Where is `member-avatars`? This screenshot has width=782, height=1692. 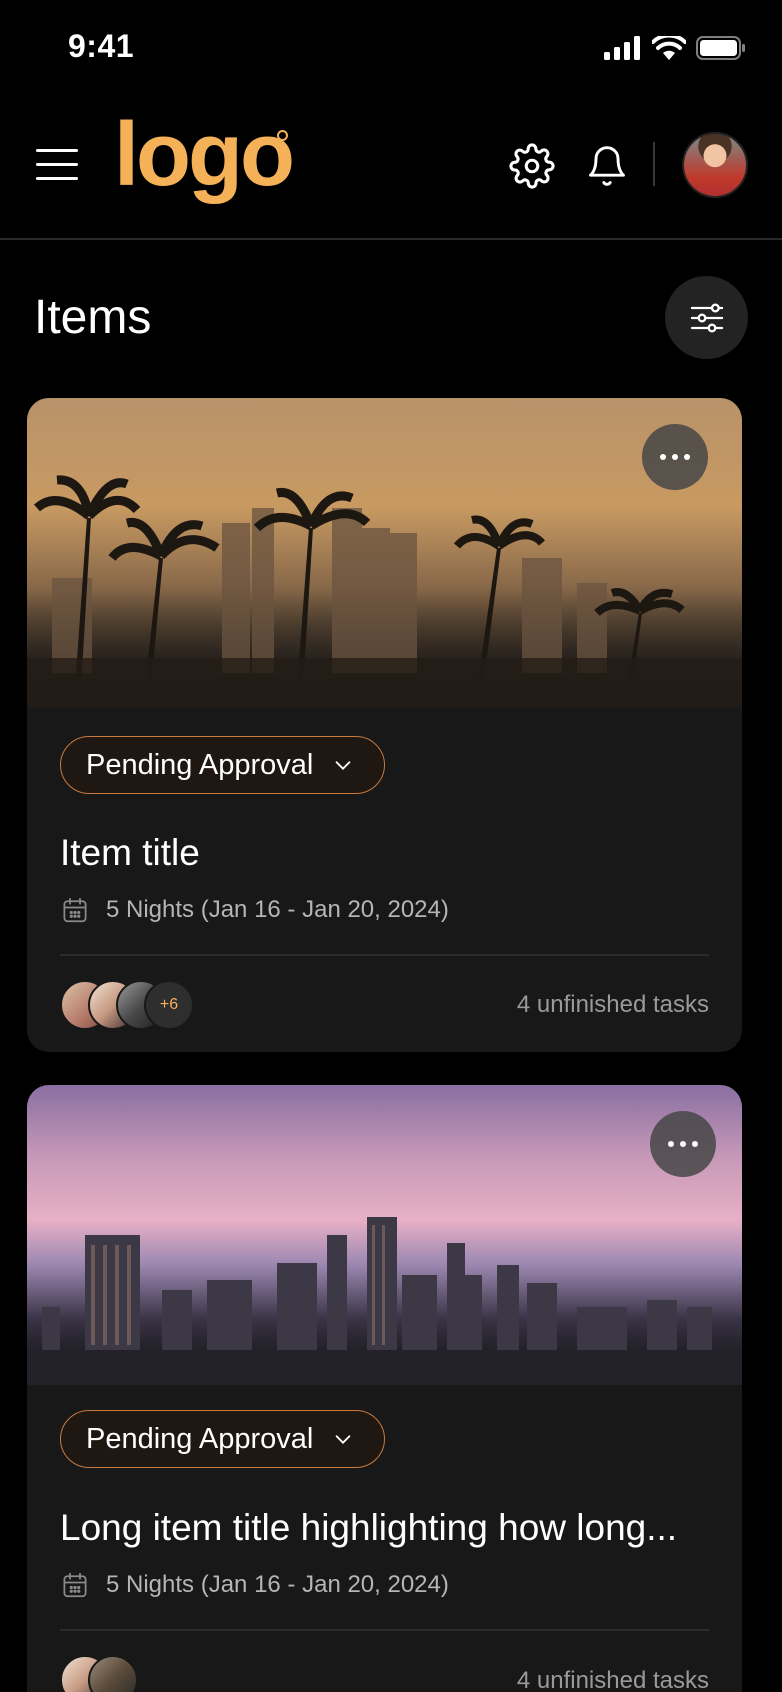 member-avatars is located at coordinates (99, 1673).